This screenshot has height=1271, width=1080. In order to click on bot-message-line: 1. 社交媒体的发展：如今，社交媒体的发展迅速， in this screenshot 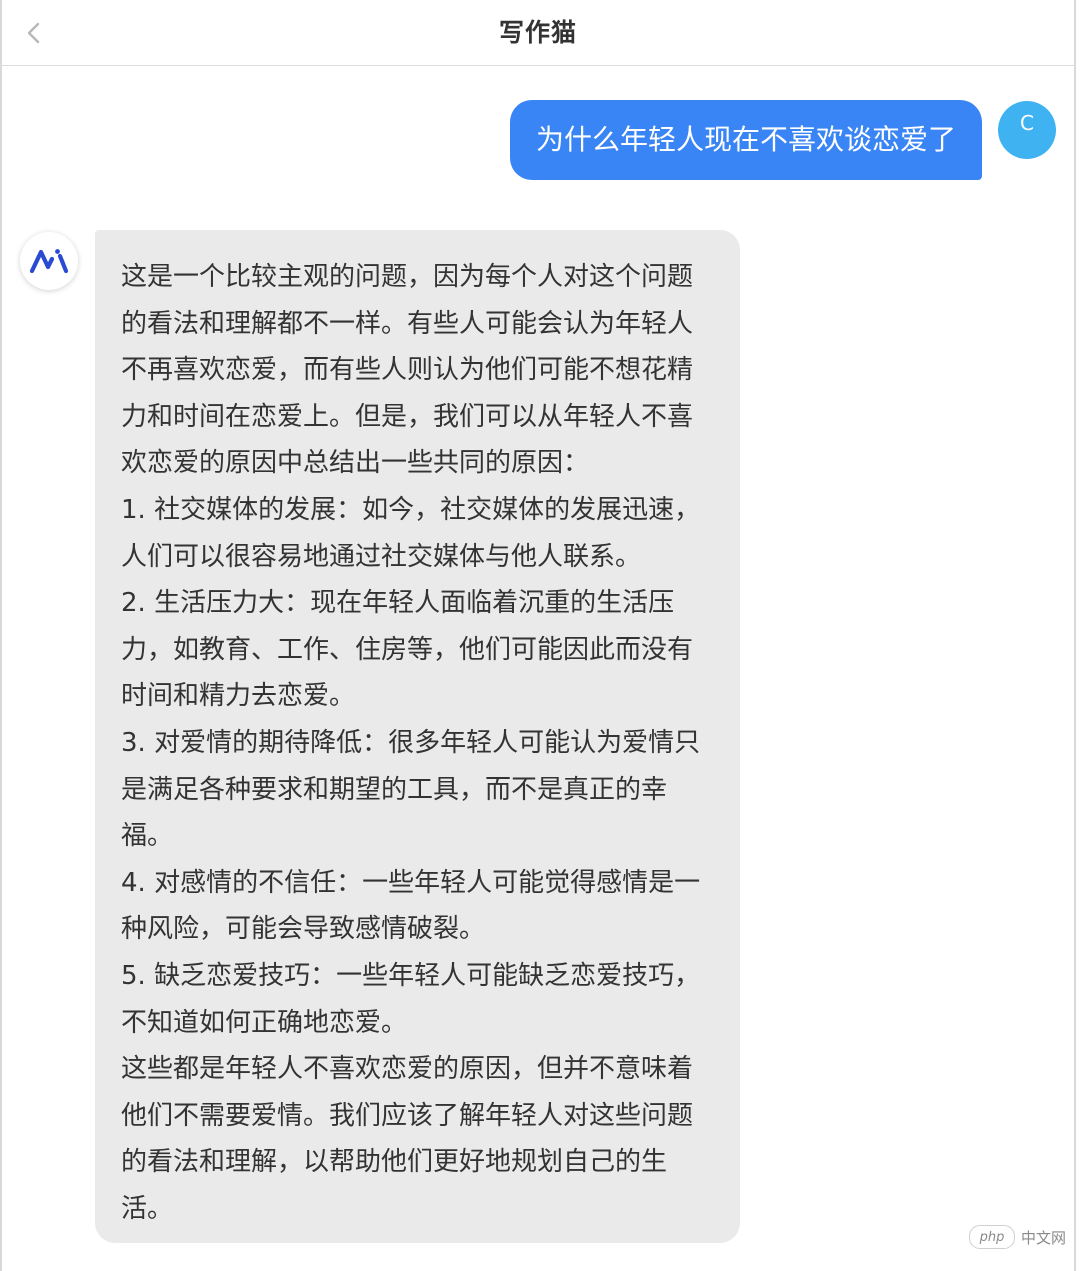, I will do `click(411, 509)`.